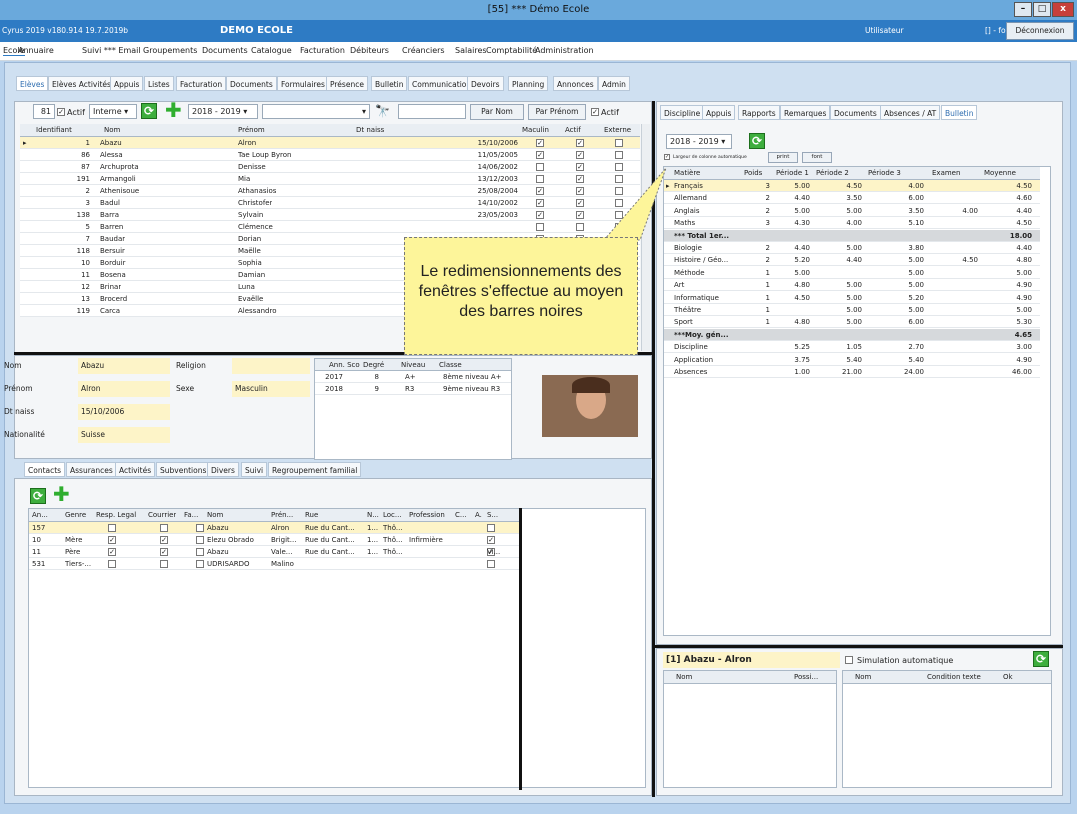 The width and height of the screenshot is (1077, 814). I want to click on subtab-2: Appuis, so click(127, 83).